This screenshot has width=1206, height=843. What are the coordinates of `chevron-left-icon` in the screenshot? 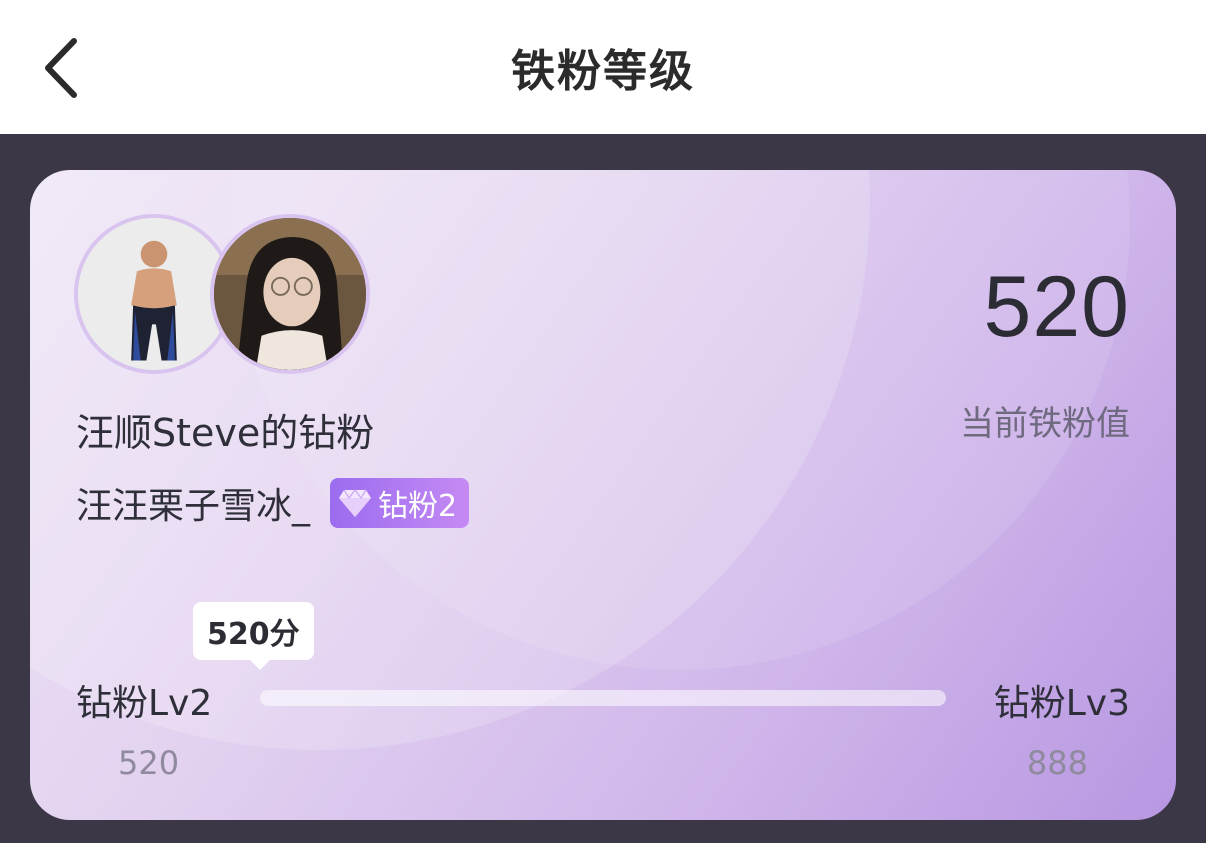 It's located at (61, 68).